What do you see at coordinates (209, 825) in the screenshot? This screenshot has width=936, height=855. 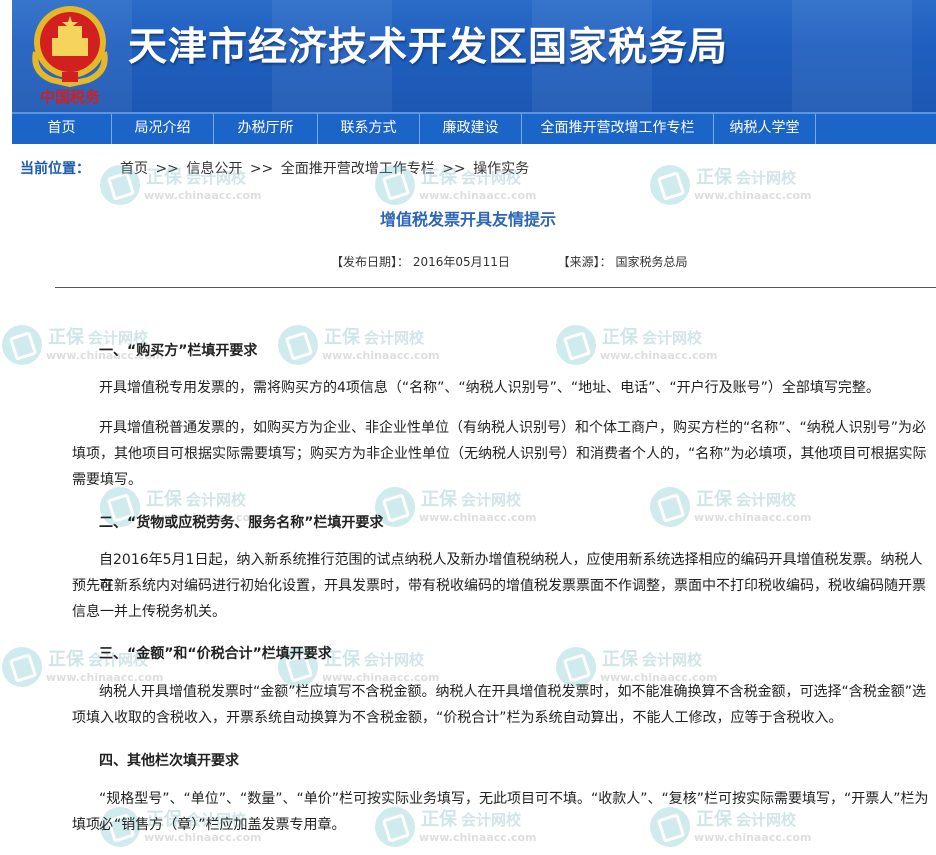 I see `paragraph-5-line-2: 填项，“销售方（章）”栏应加盖发票专用章。` at bounding box center [209, 825].